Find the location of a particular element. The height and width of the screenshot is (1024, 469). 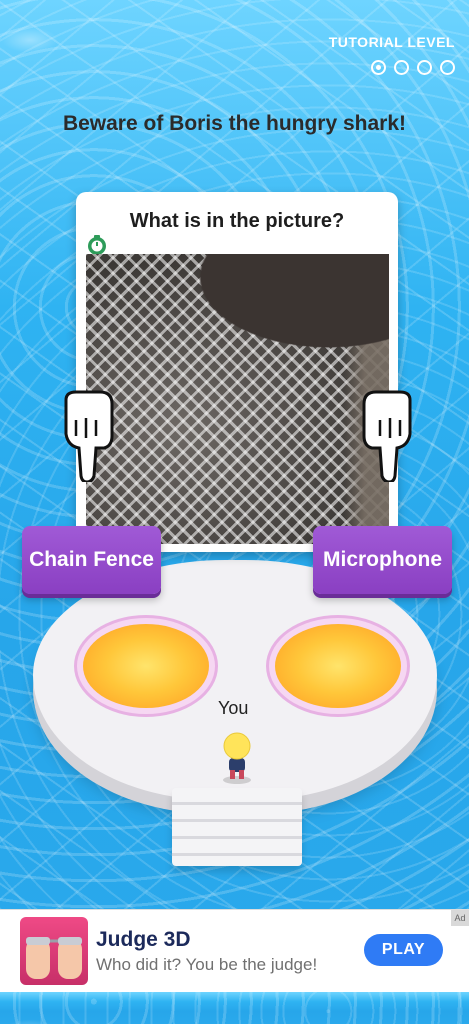

handcuffs-icon is located at coordinates (54, 958).